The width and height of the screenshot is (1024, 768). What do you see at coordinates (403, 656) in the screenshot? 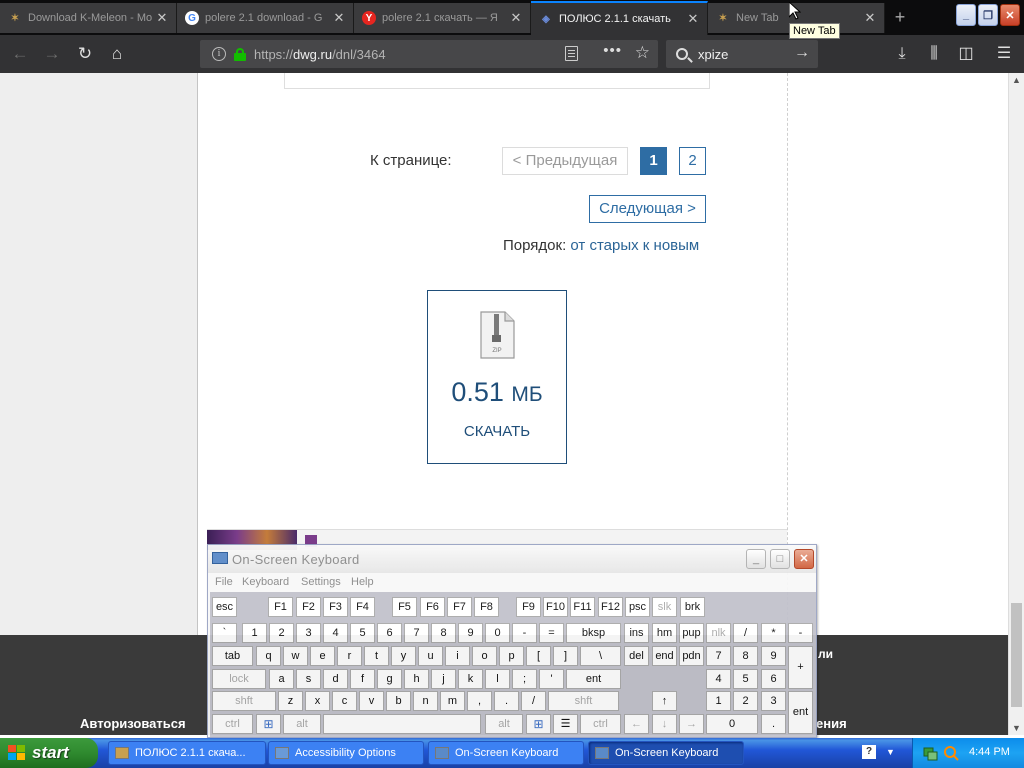
I see `key-key: y` at bounding box center [403, 656].